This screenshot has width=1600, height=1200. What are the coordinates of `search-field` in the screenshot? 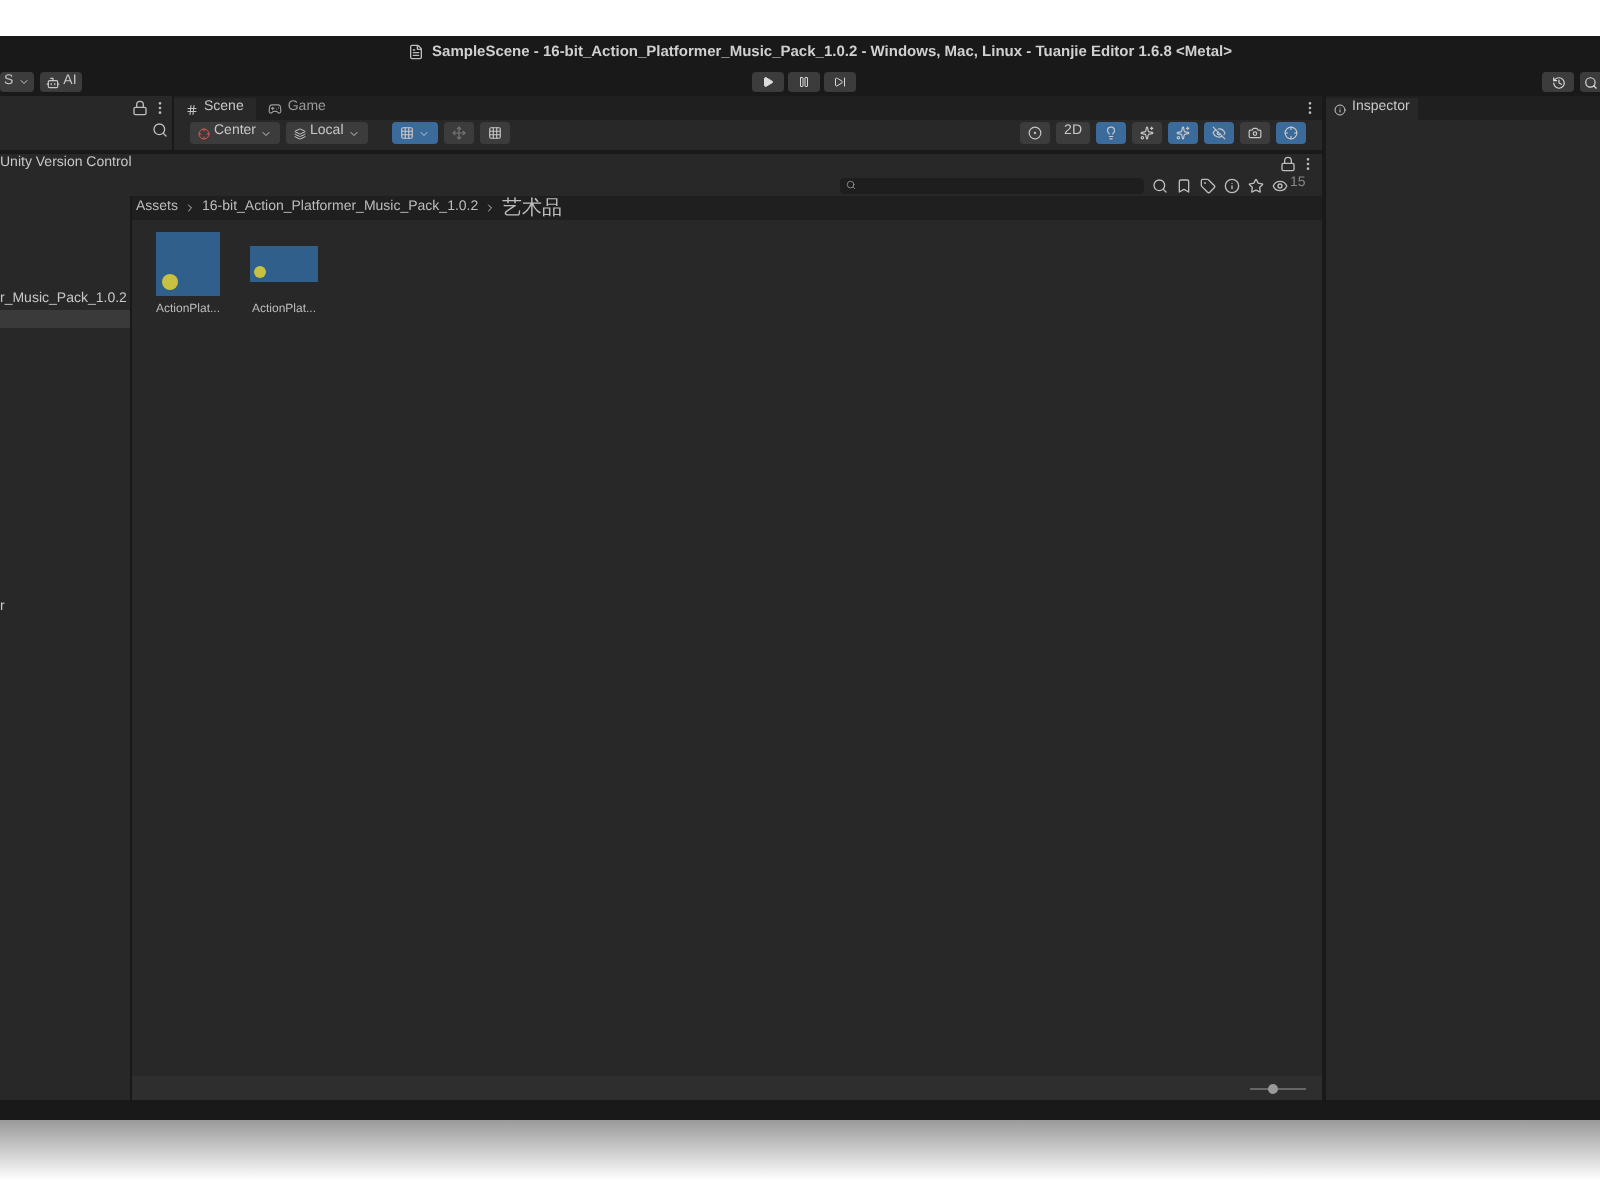 It's located at (992, 185).